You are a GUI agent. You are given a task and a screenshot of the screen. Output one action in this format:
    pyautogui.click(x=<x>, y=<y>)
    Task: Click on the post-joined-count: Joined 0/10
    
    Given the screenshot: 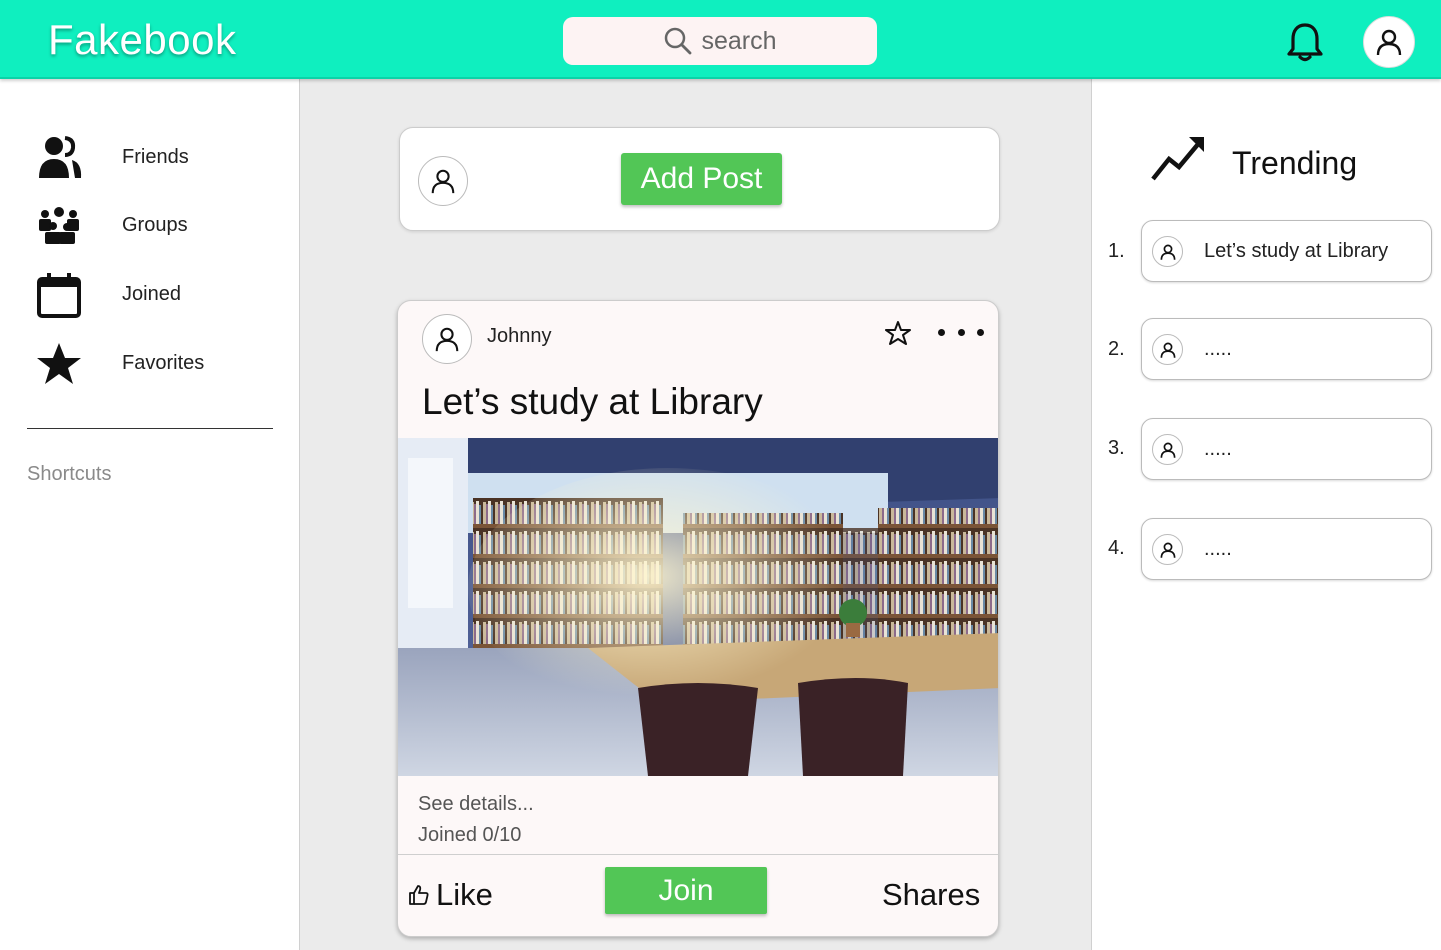 What is the action you would take?
    pyautogui.click(x=470, y=835)
    